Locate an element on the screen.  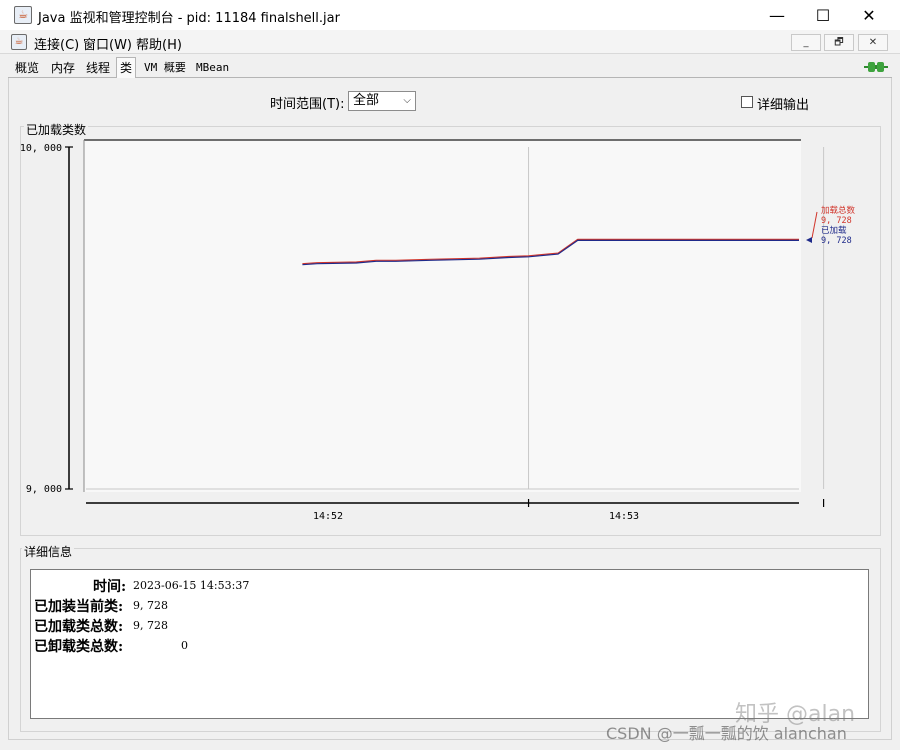
csdn-watermark: CSDN @一瓢一瓢的饮 alanchan is located at coordinates (726, 733).